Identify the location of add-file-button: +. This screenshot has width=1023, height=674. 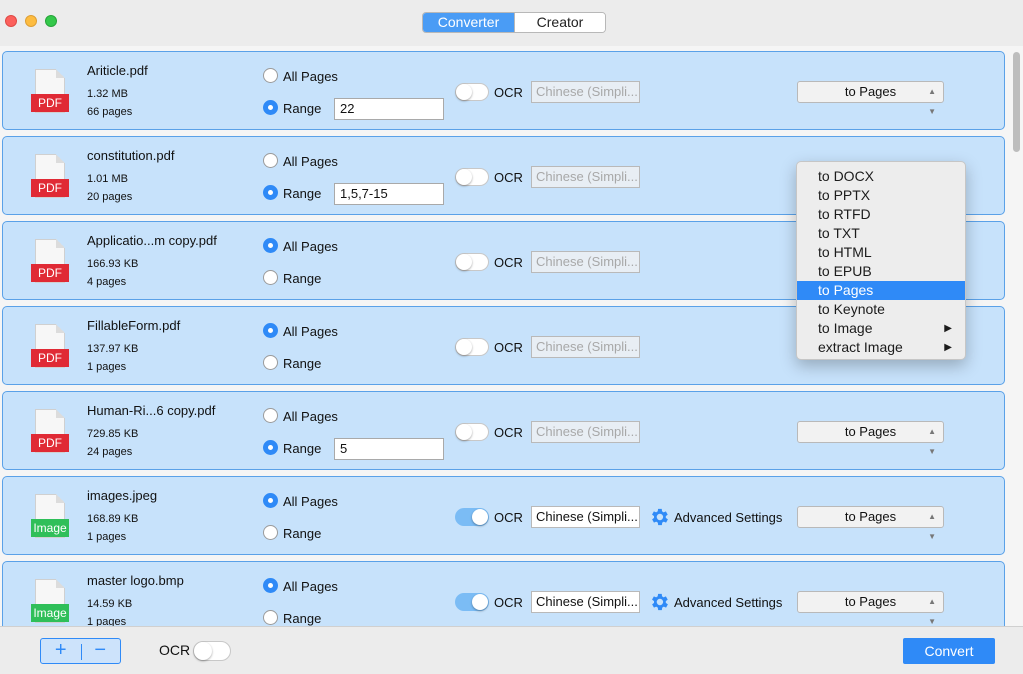
(61, 651).